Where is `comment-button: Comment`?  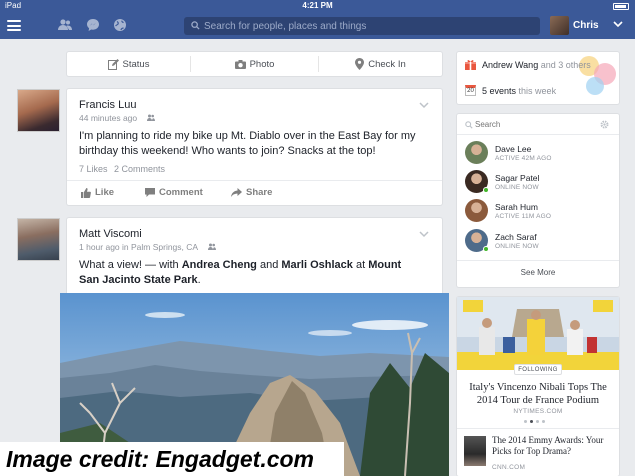
comment-button: Comment is located at coordinates (174, 192).